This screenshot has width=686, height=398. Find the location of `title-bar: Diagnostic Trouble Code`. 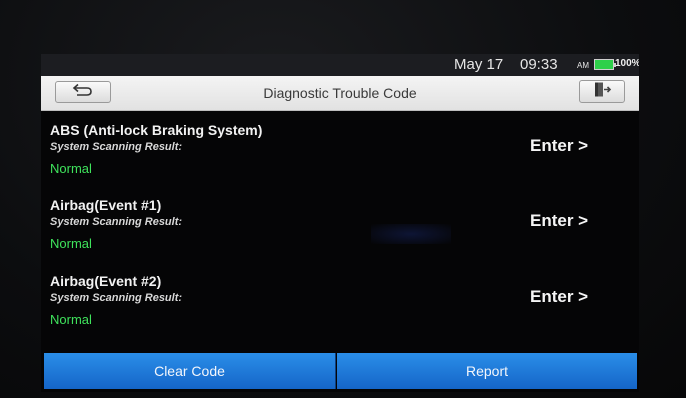

title-bar: Diagnostic Trouble Code is located at coordinates (340, 93).